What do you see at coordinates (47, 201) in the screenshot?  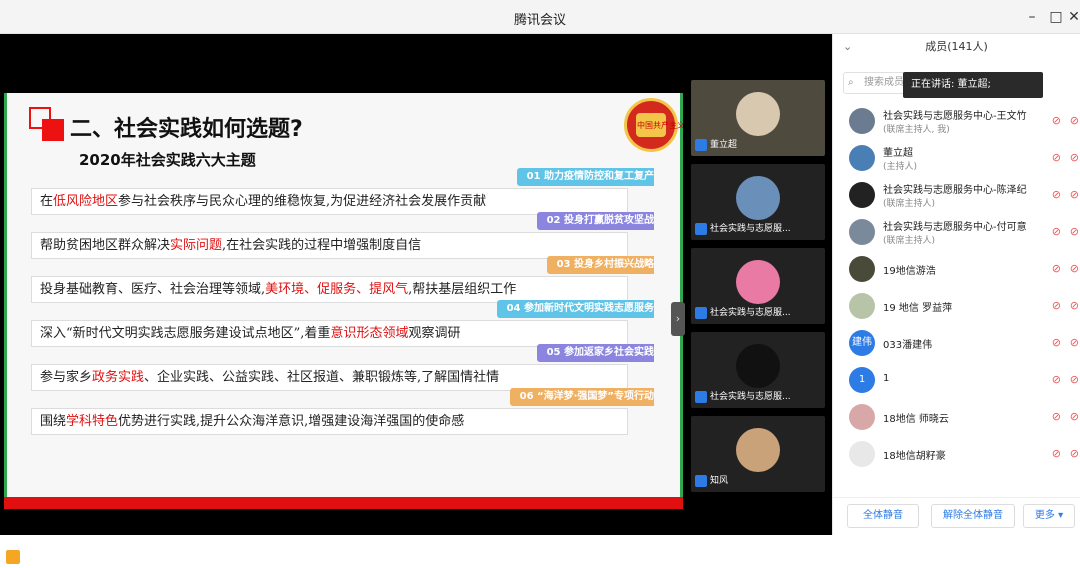 I see `row-text: 在` at bounding box center [47, 201].